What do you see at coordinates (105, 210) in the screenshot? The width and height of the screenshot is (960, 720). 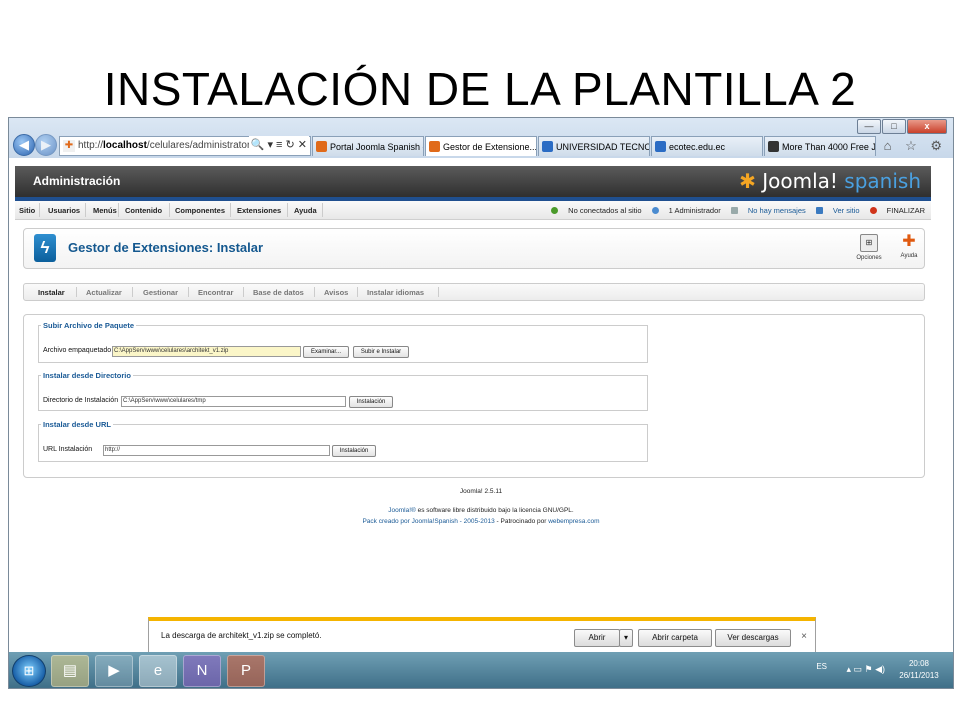 I see `menu-menus: Menús` at bounding box center [105, 210].